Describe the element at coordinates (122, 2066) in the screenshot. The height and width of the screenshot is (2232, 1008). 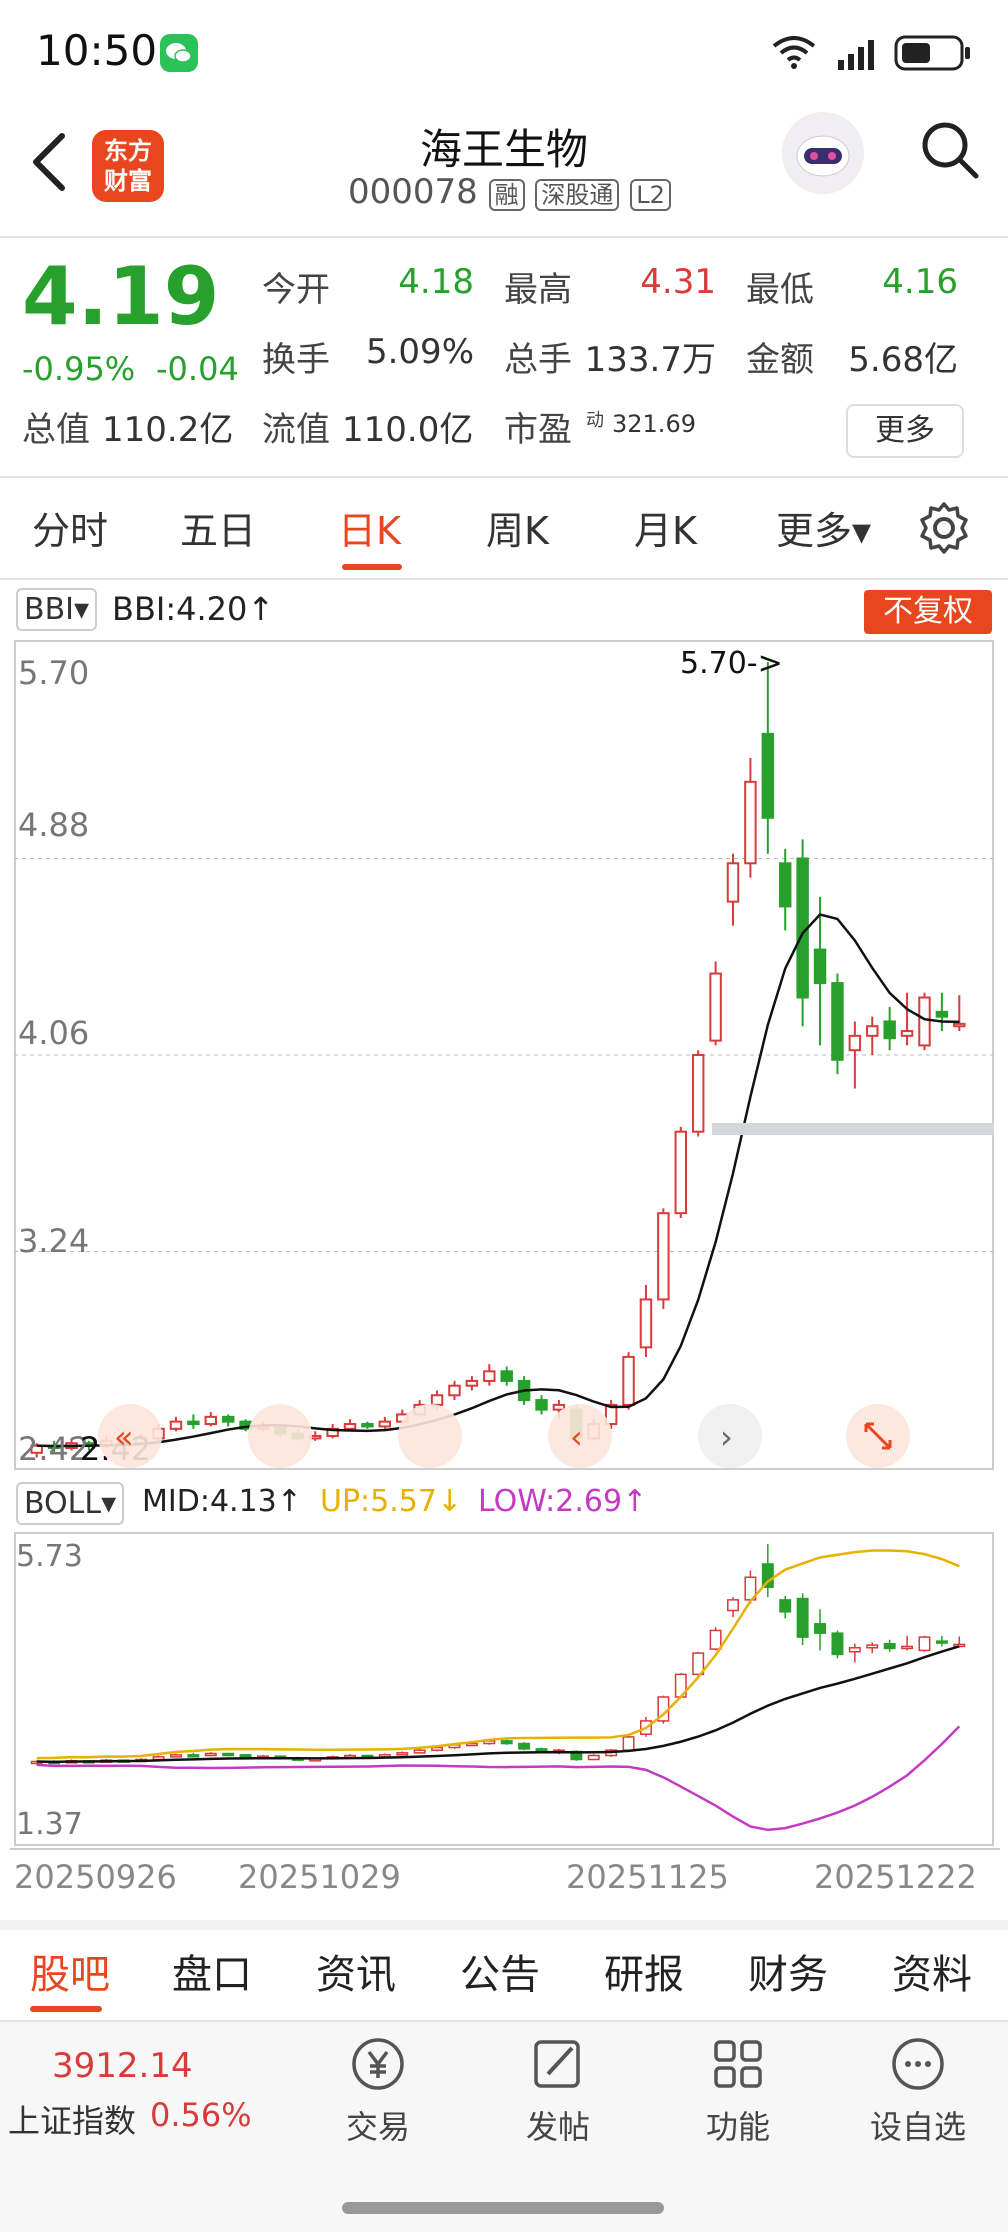
I see `index-value: 3912.14` at that location.